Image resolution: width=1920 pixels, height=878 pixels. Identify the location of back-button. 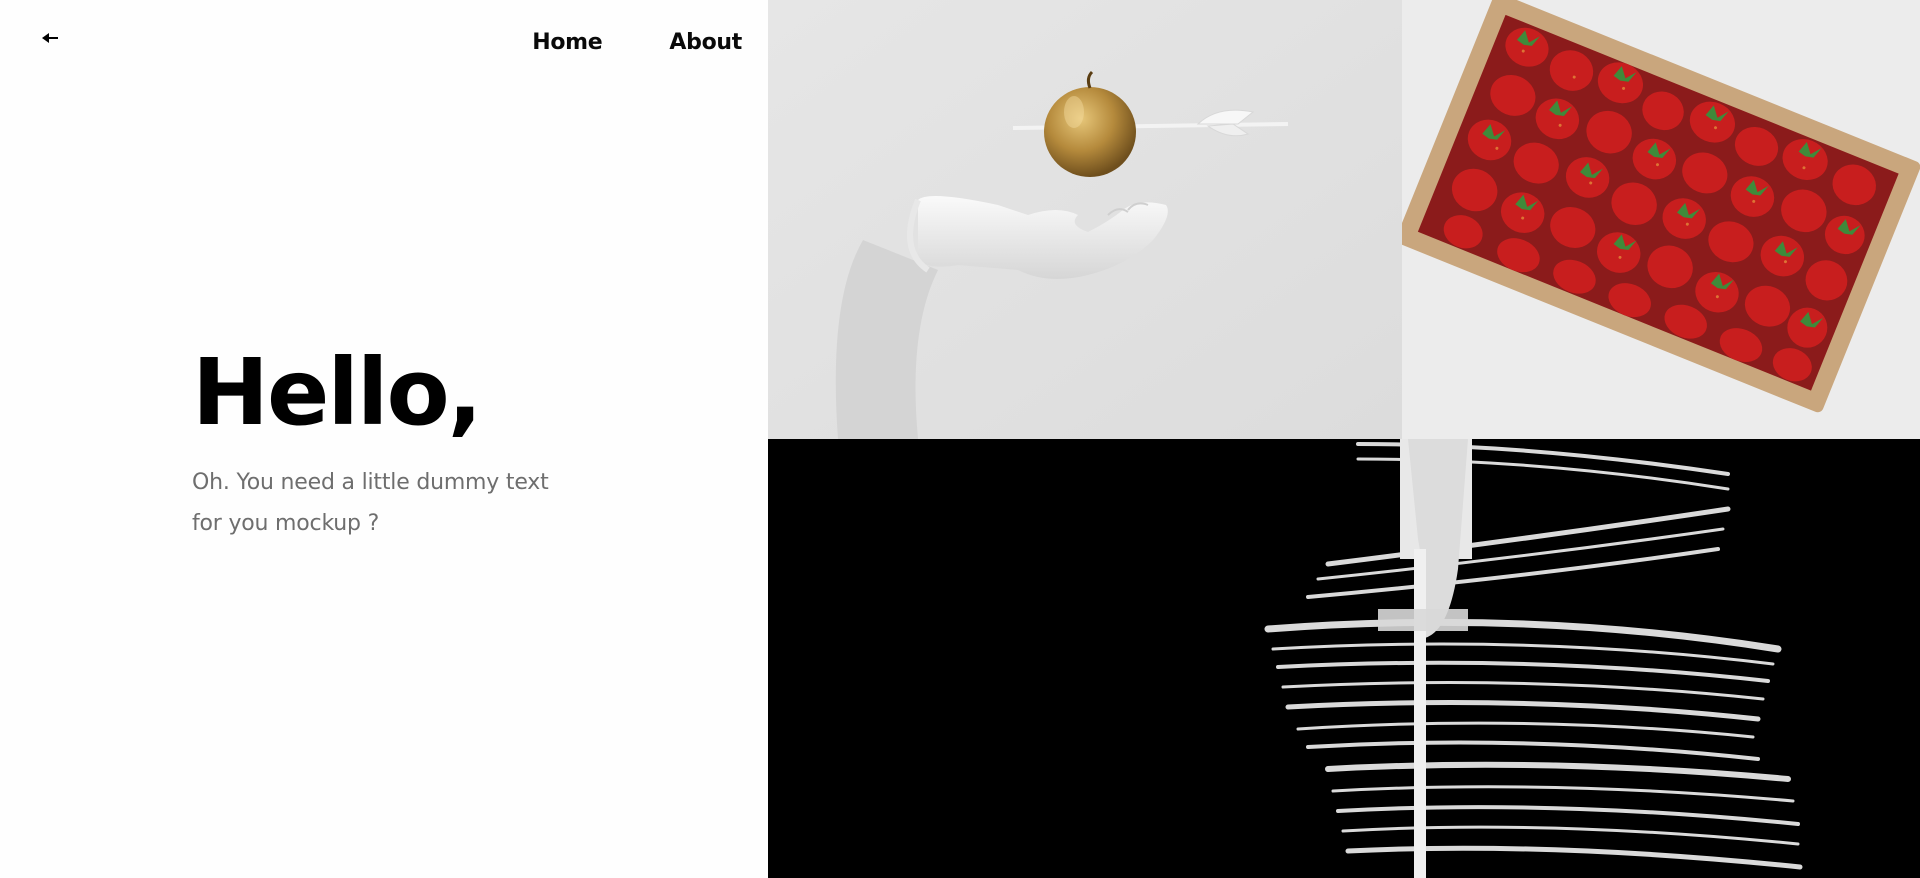
(51, 38).